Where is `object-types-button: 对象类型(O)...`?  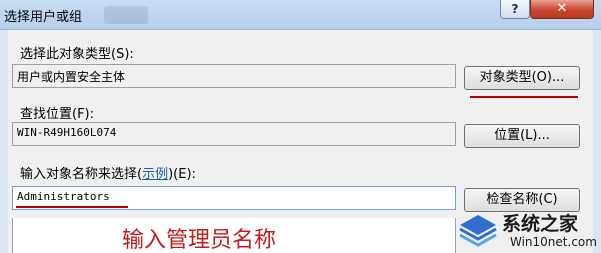 object-types-button: 对象类型(O)... is located at coordinates (522, 78).